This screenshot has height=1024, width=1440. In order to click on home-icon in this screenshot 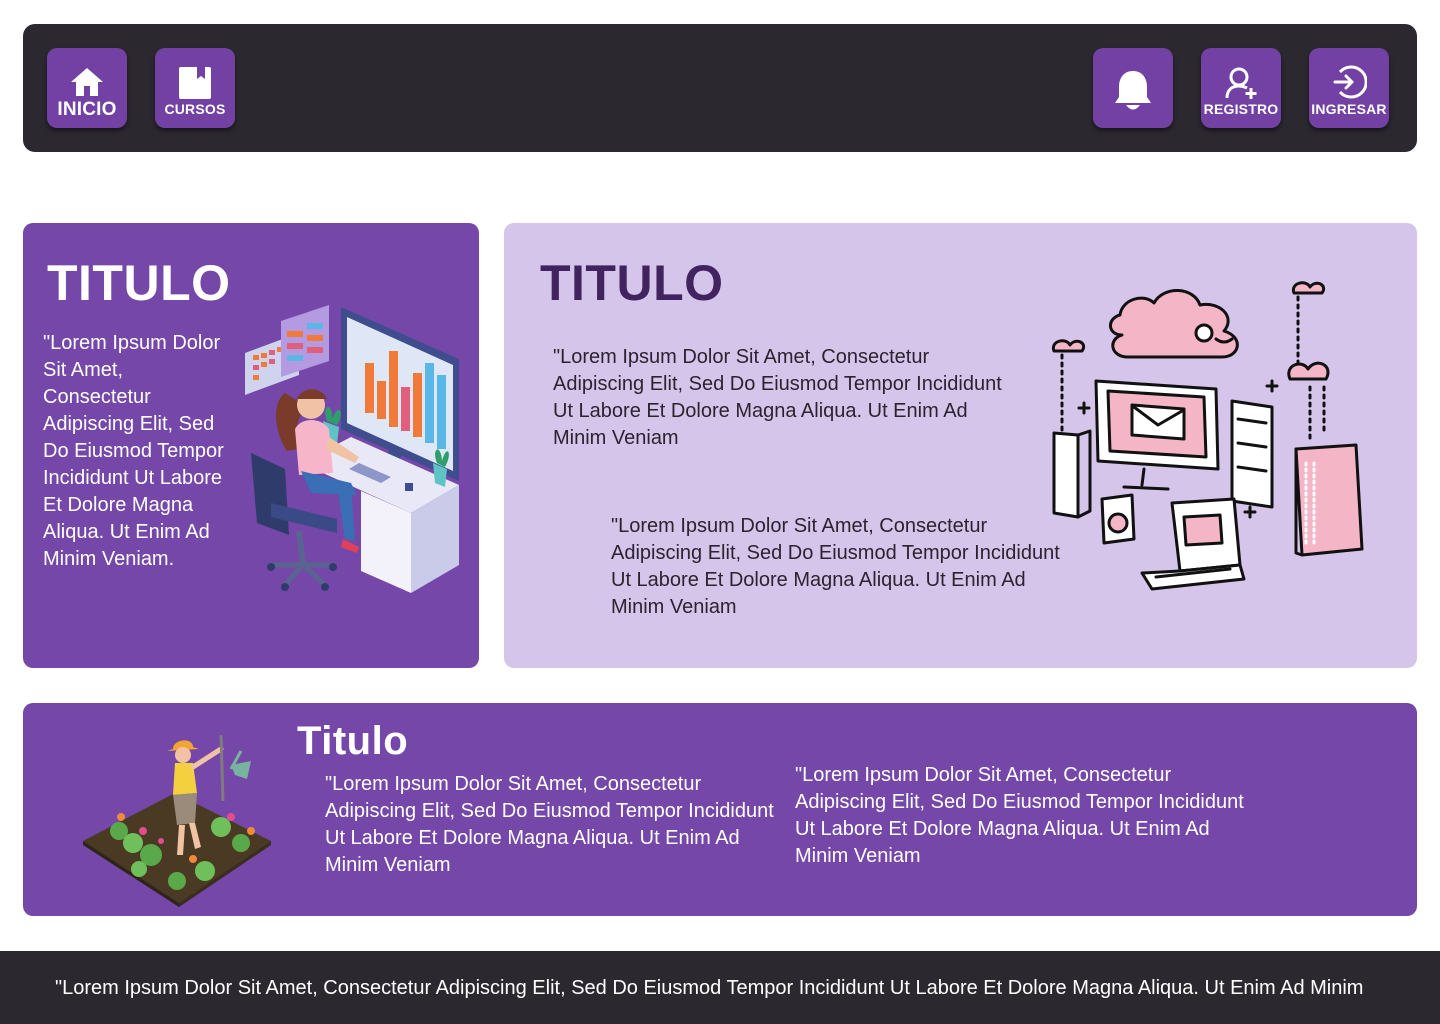, I will do `click(87, 78)`.